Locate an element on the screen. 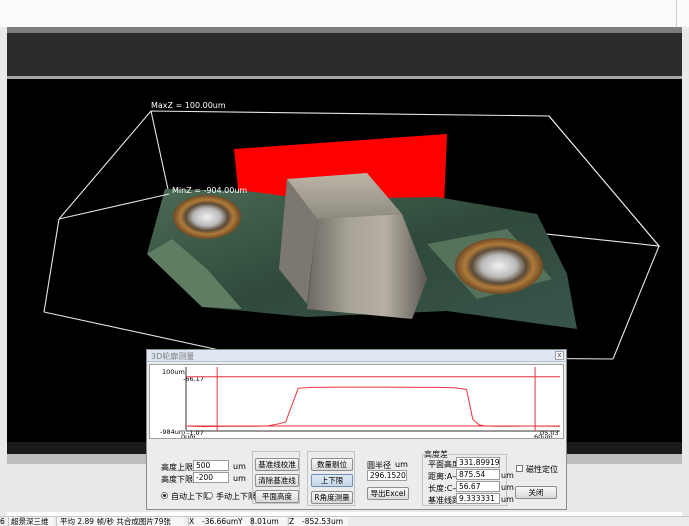 This screenshot has width=689, height=526. clear-baseline-button: 清除基准线 is located at coordinates (277, 480).